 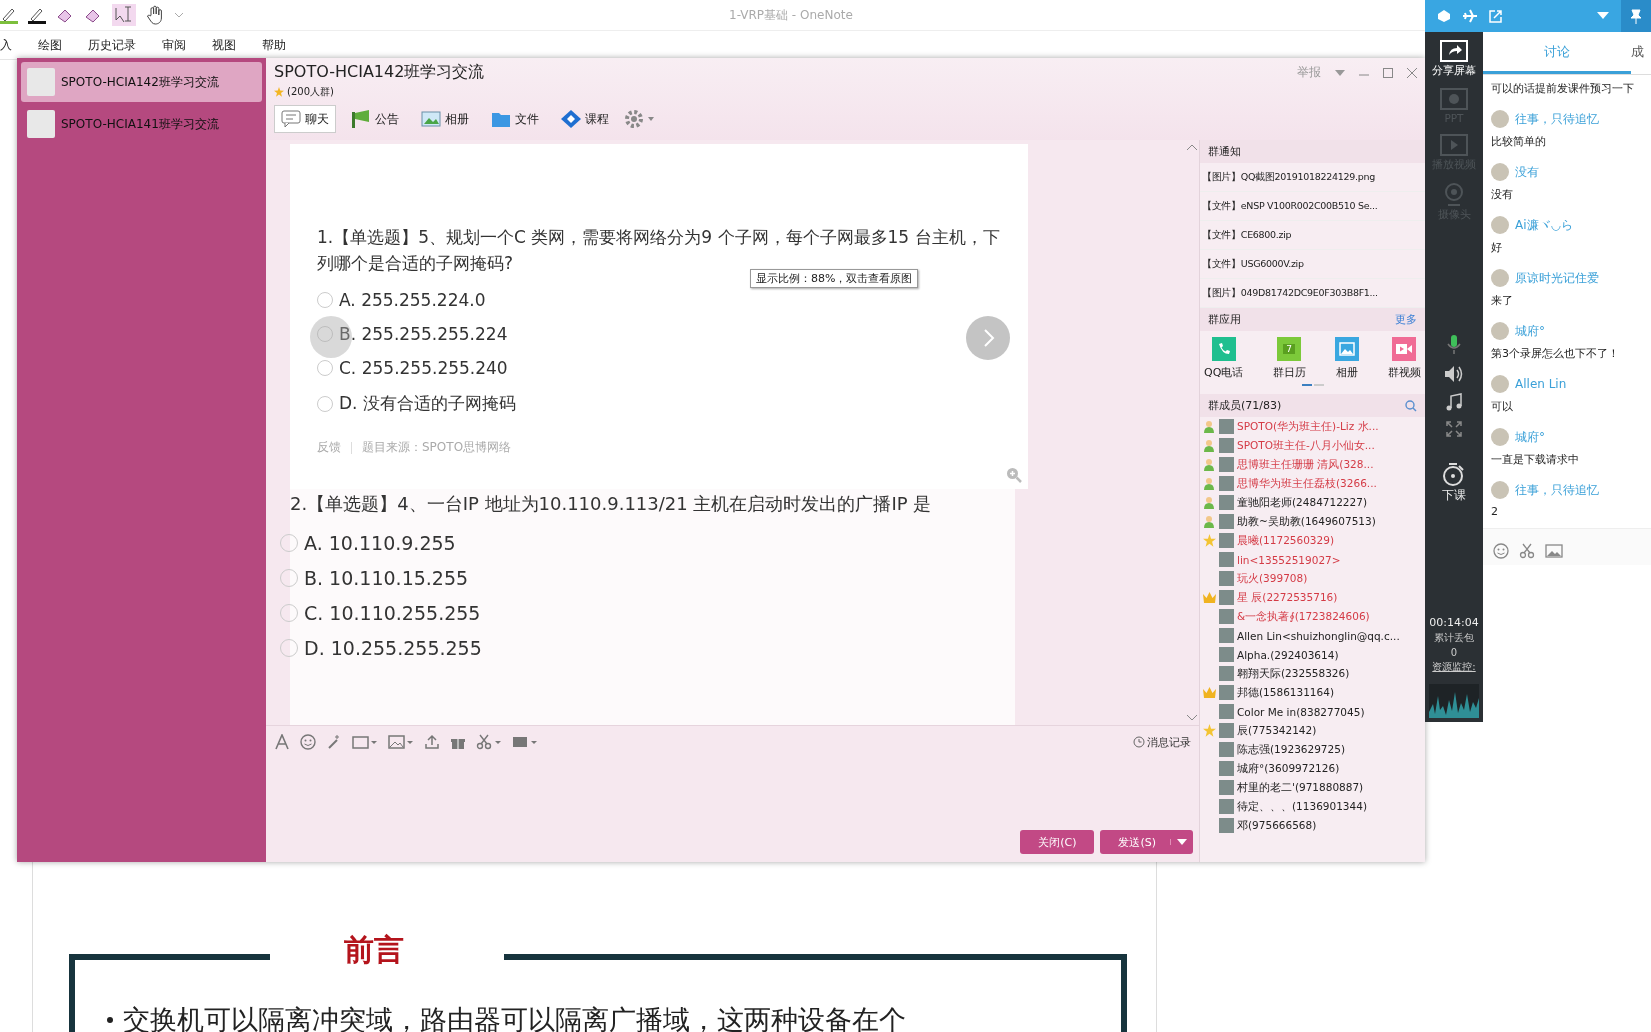 What do you see at coordinates (1302, 806) in the screenshot?
I see `member-name: 待定、、、(1136901344)` at bounding box center [1302, 806].